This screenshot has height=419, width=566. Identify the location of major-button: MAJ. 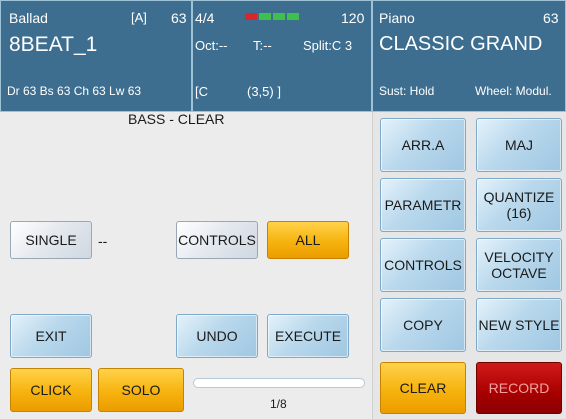
(519, 145).